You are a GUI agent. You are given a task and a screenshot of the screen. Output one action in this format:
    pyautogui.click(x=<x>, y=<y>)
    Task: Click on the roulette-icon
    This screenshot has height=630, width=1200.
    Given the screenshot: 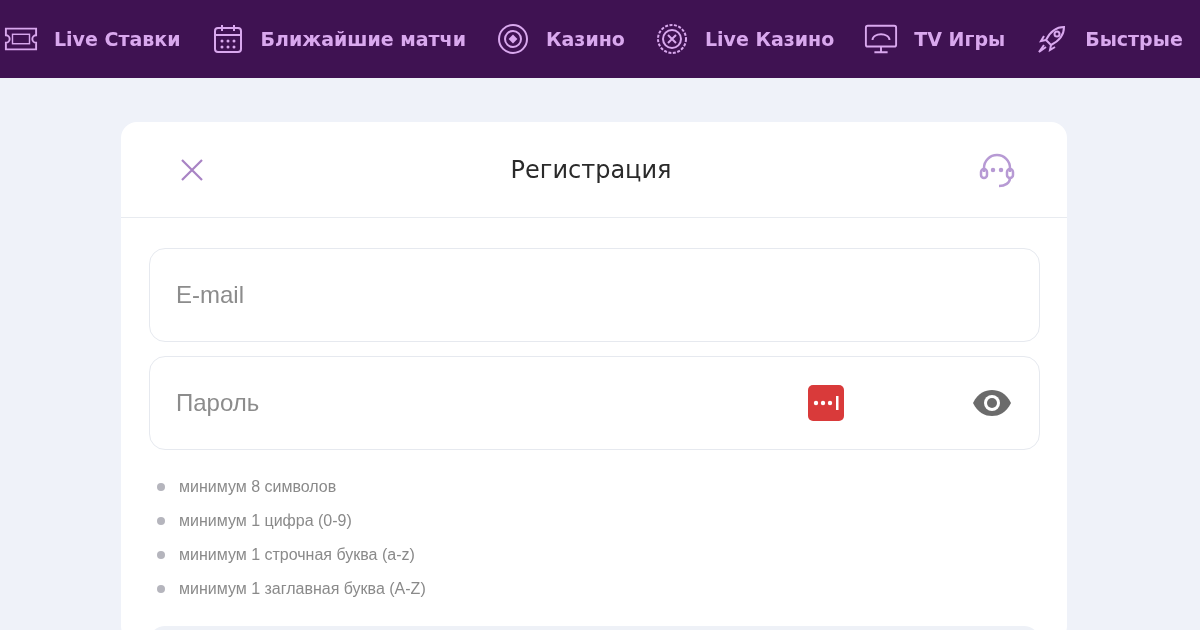 What is the action you would take?
    pyautogui.click(x=671, y=39)
    